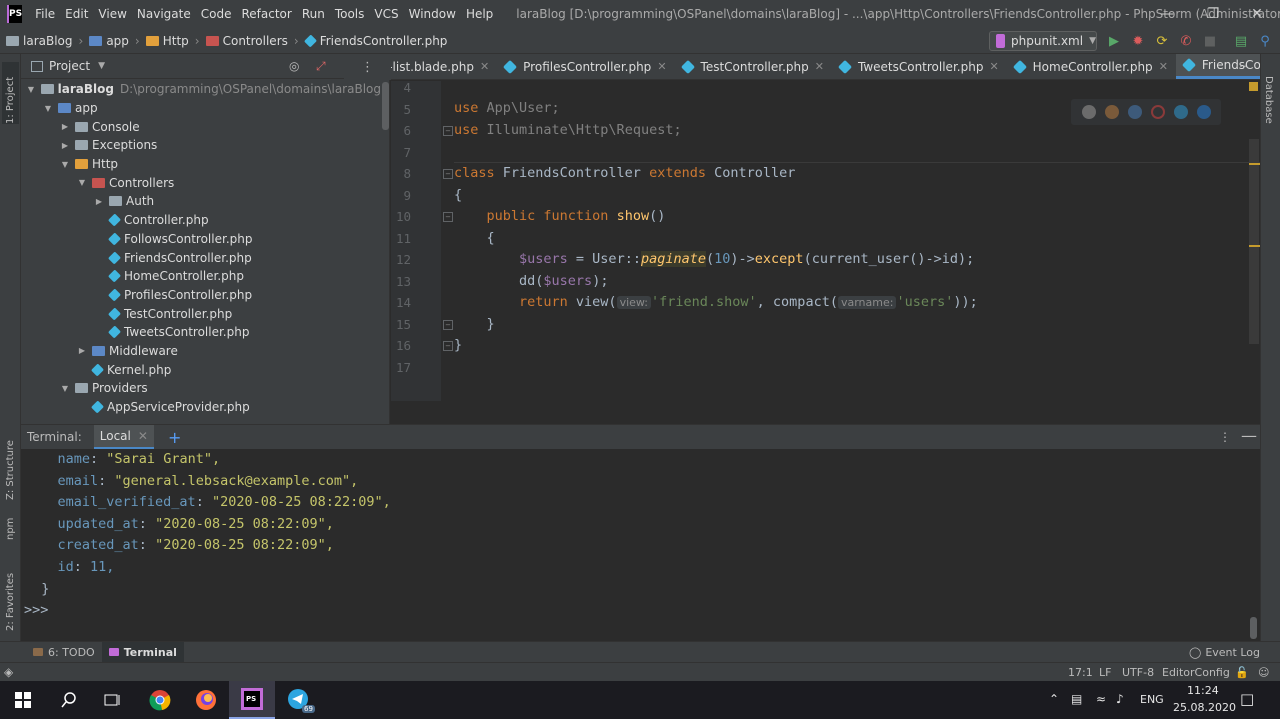  Describe the element at coordinates (1242, 672) in the screenshot. I see `lock-icon: 🔓` at that location.